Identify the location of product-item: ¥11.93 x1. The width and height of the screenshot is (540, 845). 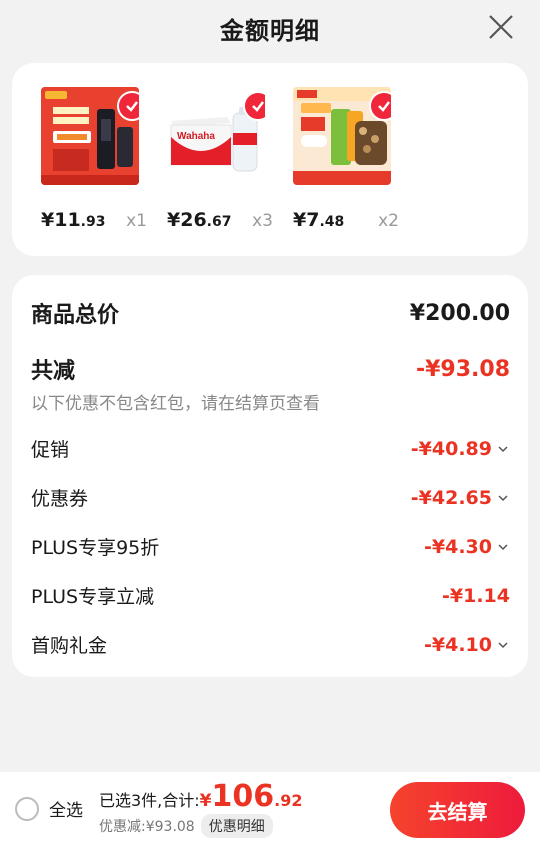
(95, 171).